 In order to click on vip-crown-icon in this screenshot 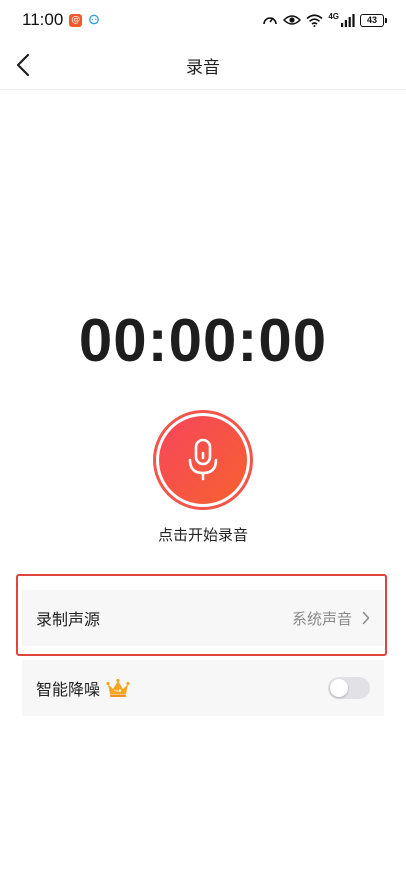, I will do `click(118, 688)`.